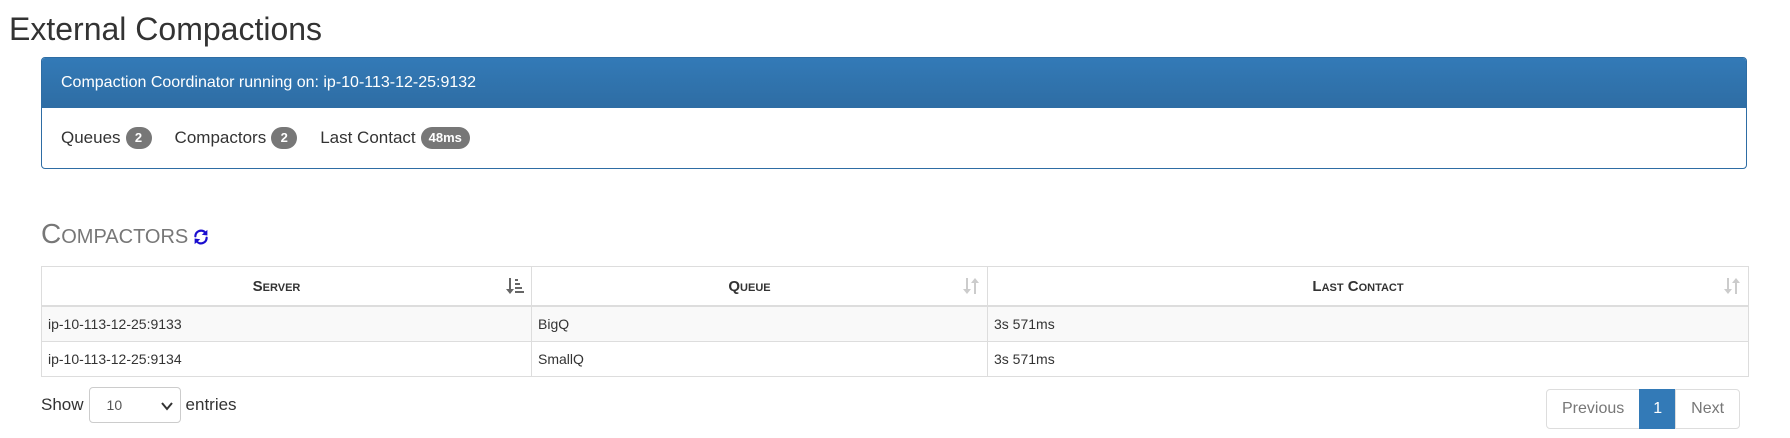 This screenshot has width=1790, height=438. I want to click on length-suffix: entries, so click(211, 404).